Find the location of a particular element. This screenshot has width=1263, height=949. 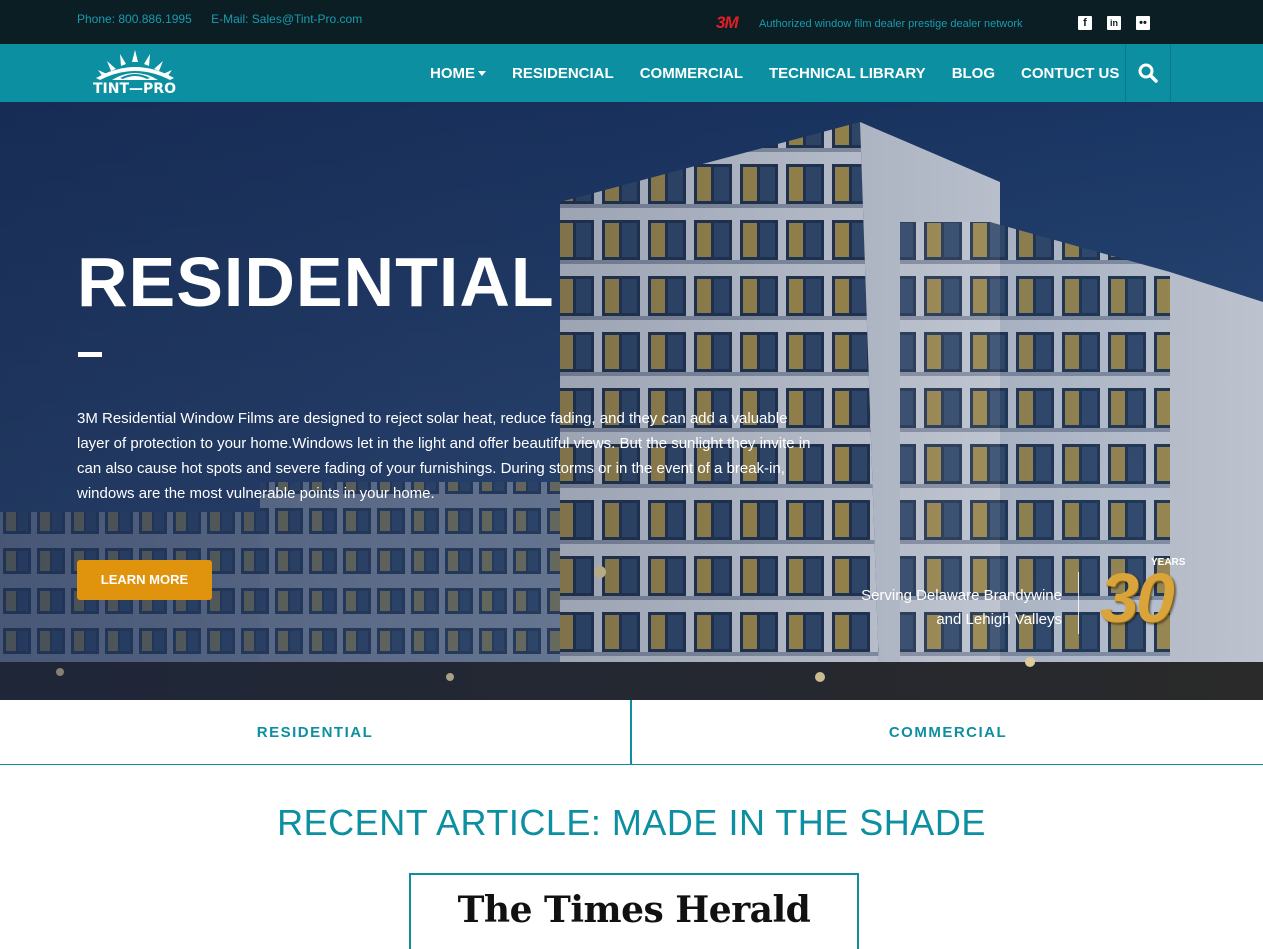

service-area-line-1: Serving Delaware Brandywine is located at coordinates (961, 595).